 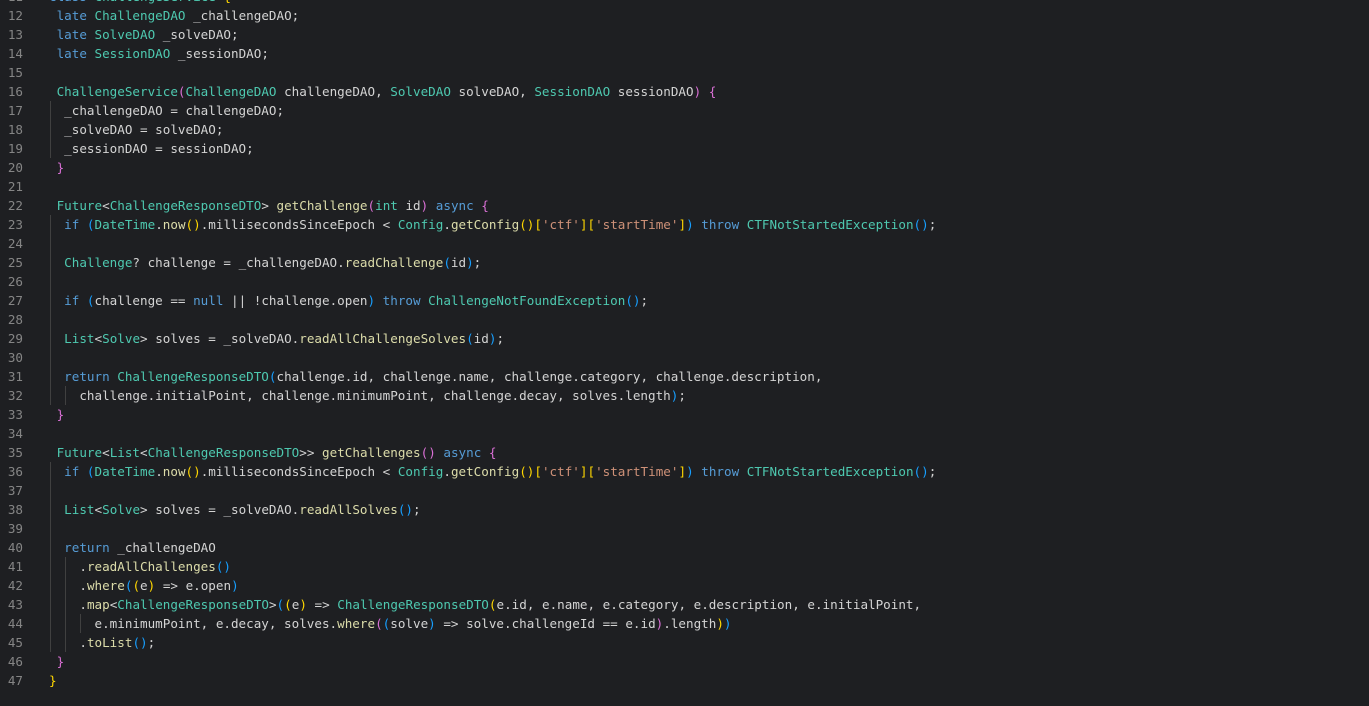 I want to click on code-line: 40 return _challengeDAO, so click(x=684, y=547).